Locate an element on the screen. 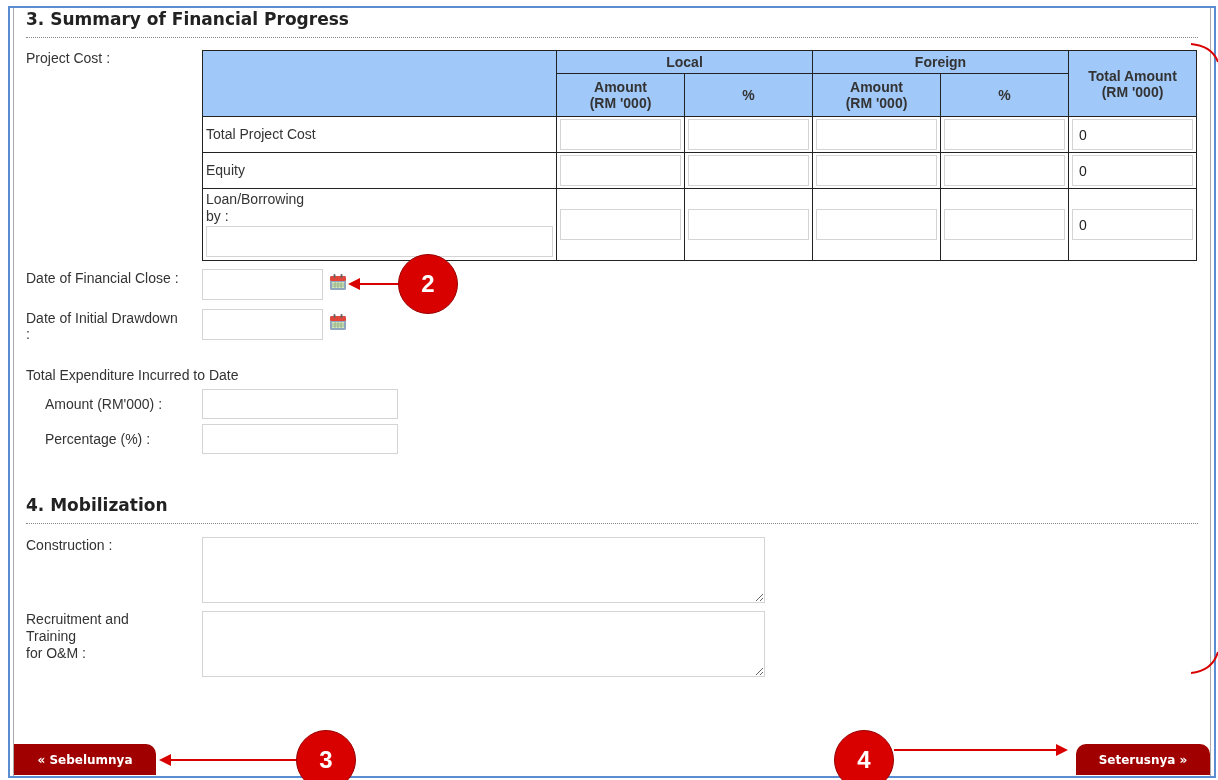  field-label: Date of Initial Drawdown : is located at coordinates (102, 325).